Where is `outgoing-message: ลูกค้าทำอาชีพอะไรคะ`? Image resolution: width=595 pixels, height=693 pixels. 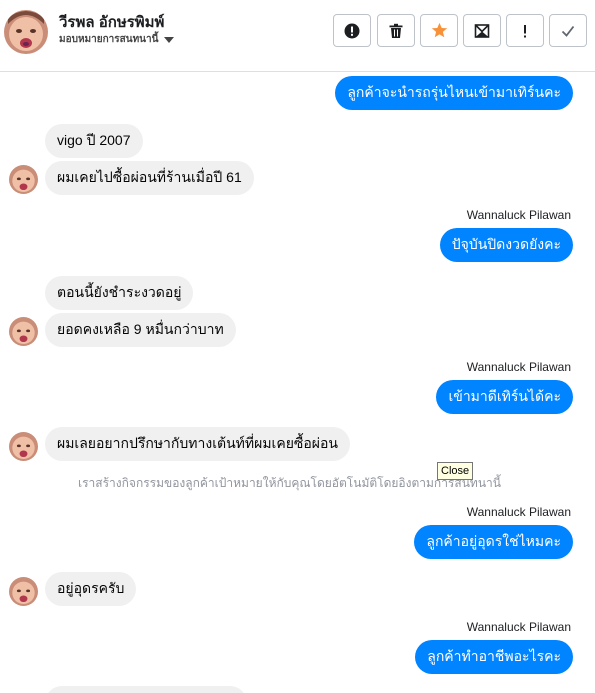
outgoing-message: ลูกค้าทำอาชีพอะไรคะ is located at coordinates (494, 657).